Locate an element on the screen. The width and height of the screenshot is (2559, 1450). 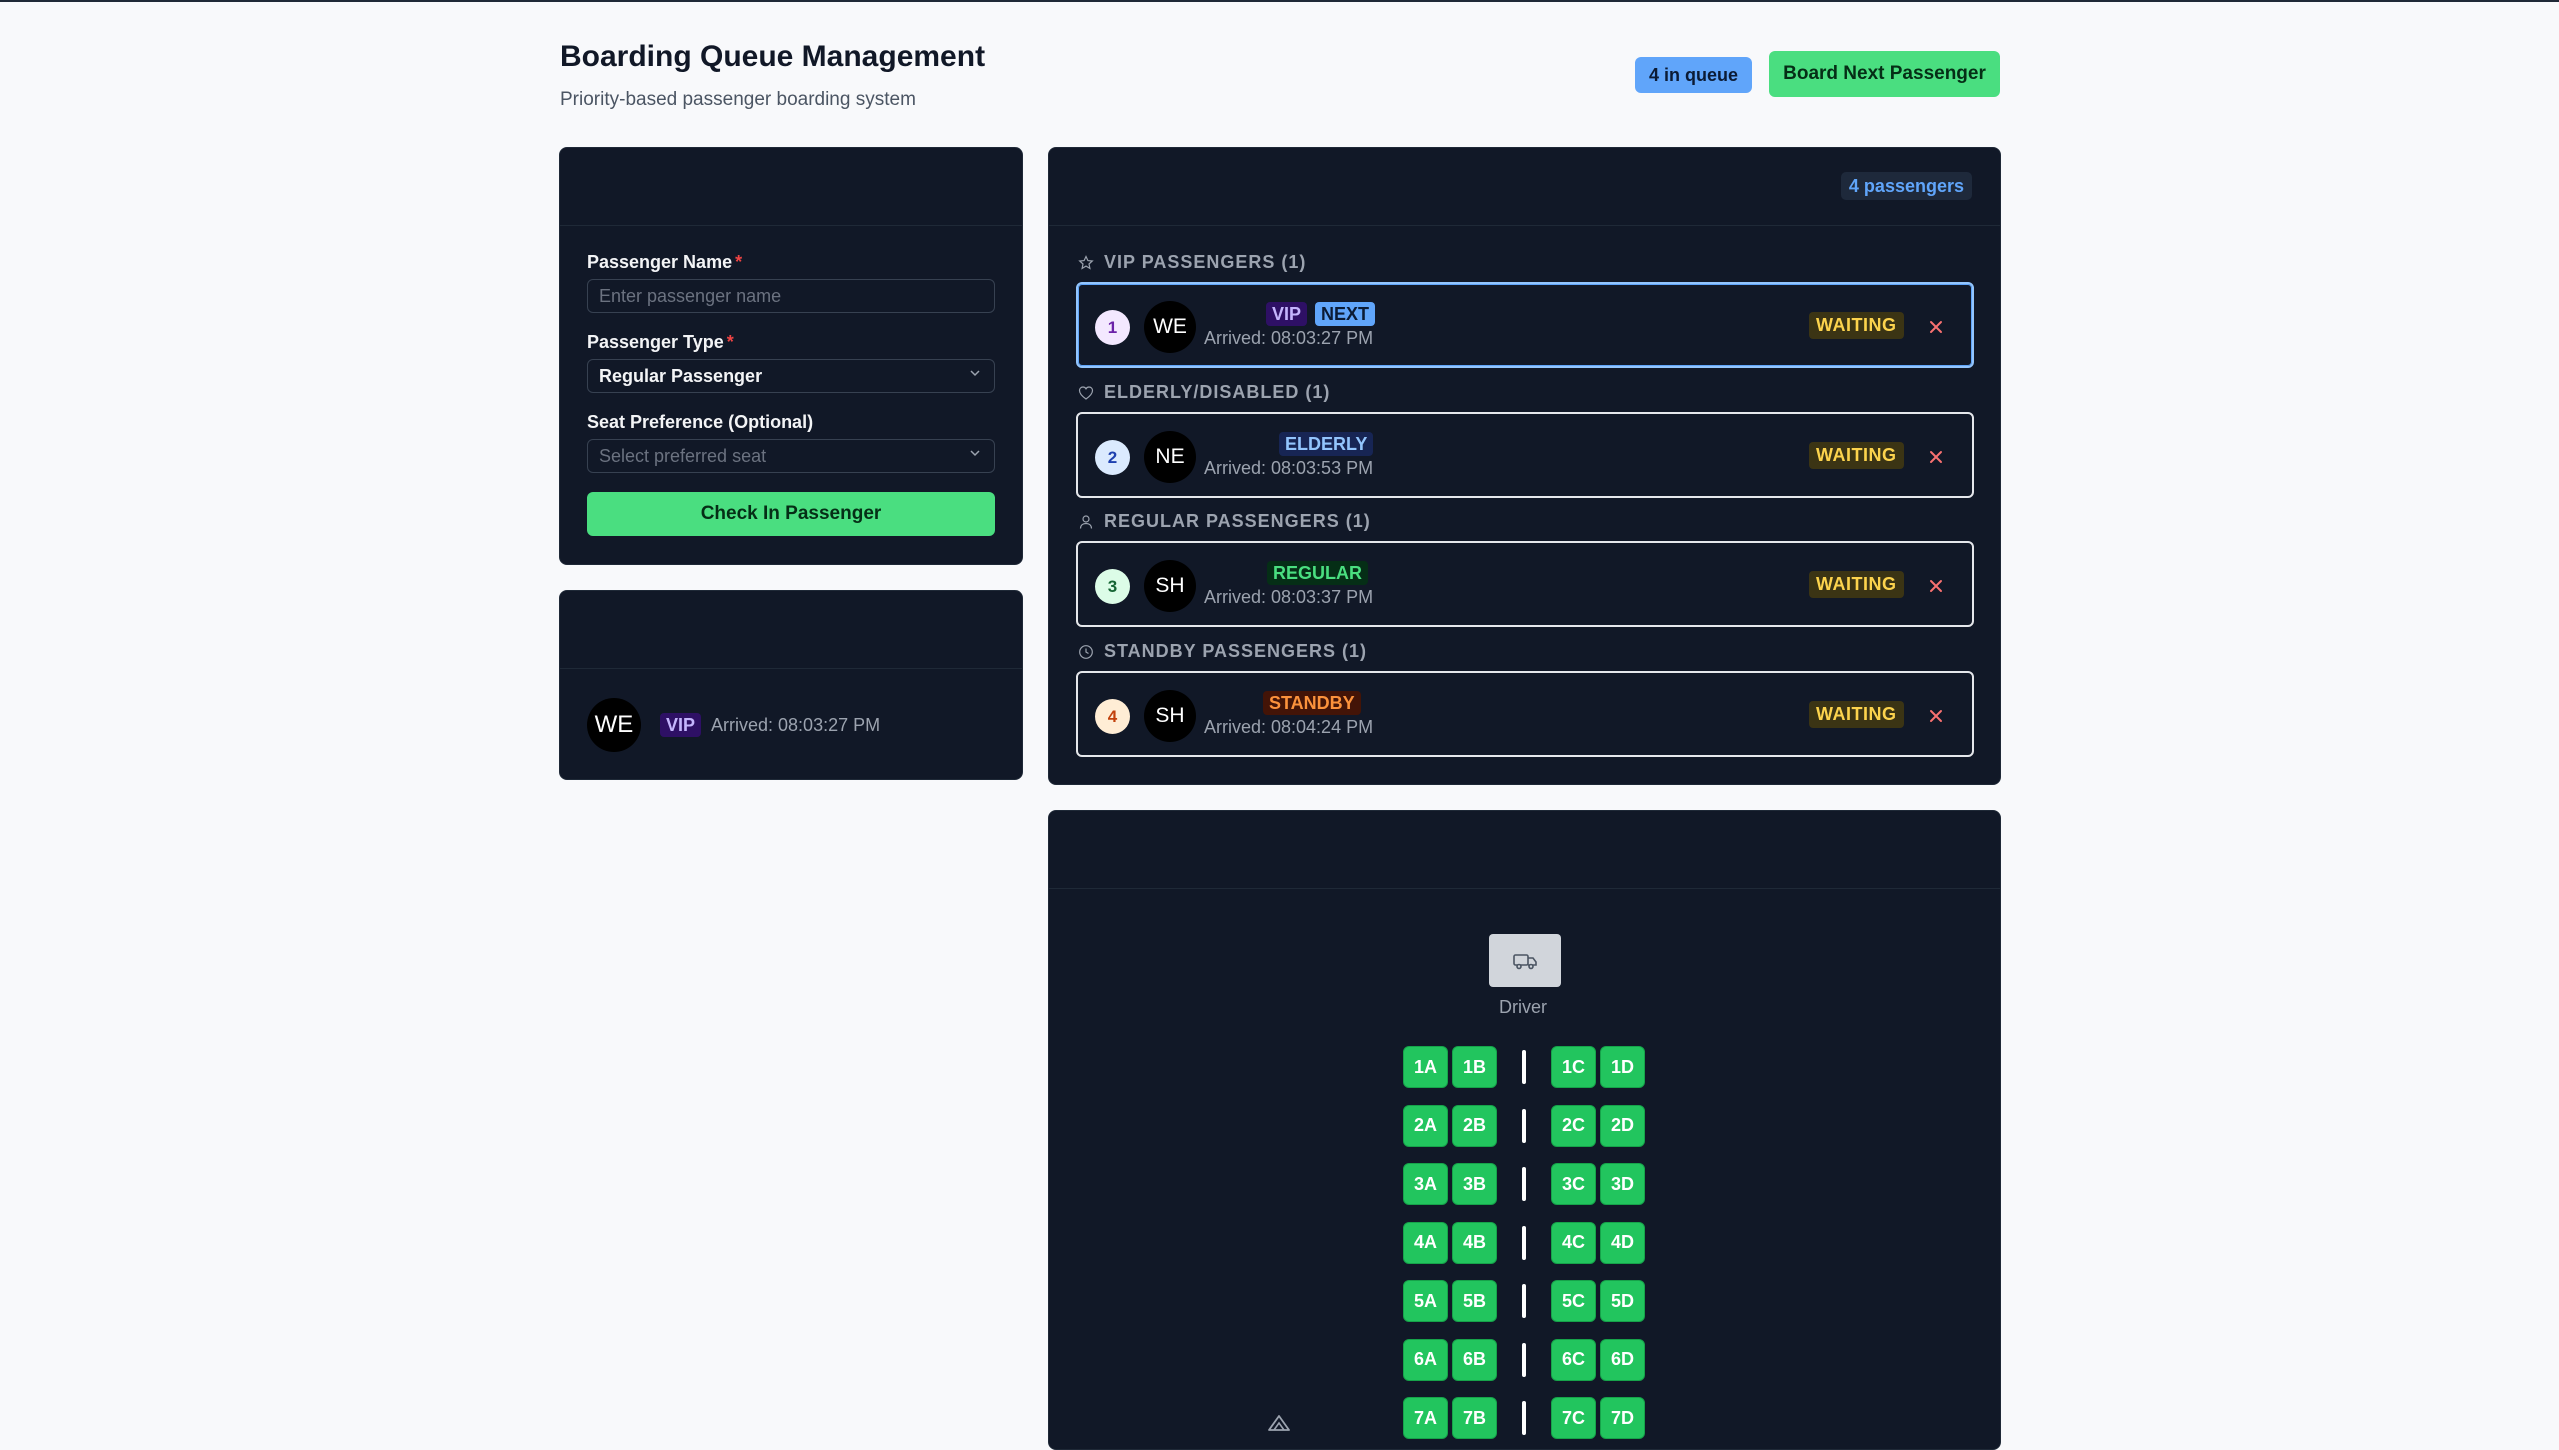
next-passenger-panel-header is located at coordinates (791, 630).